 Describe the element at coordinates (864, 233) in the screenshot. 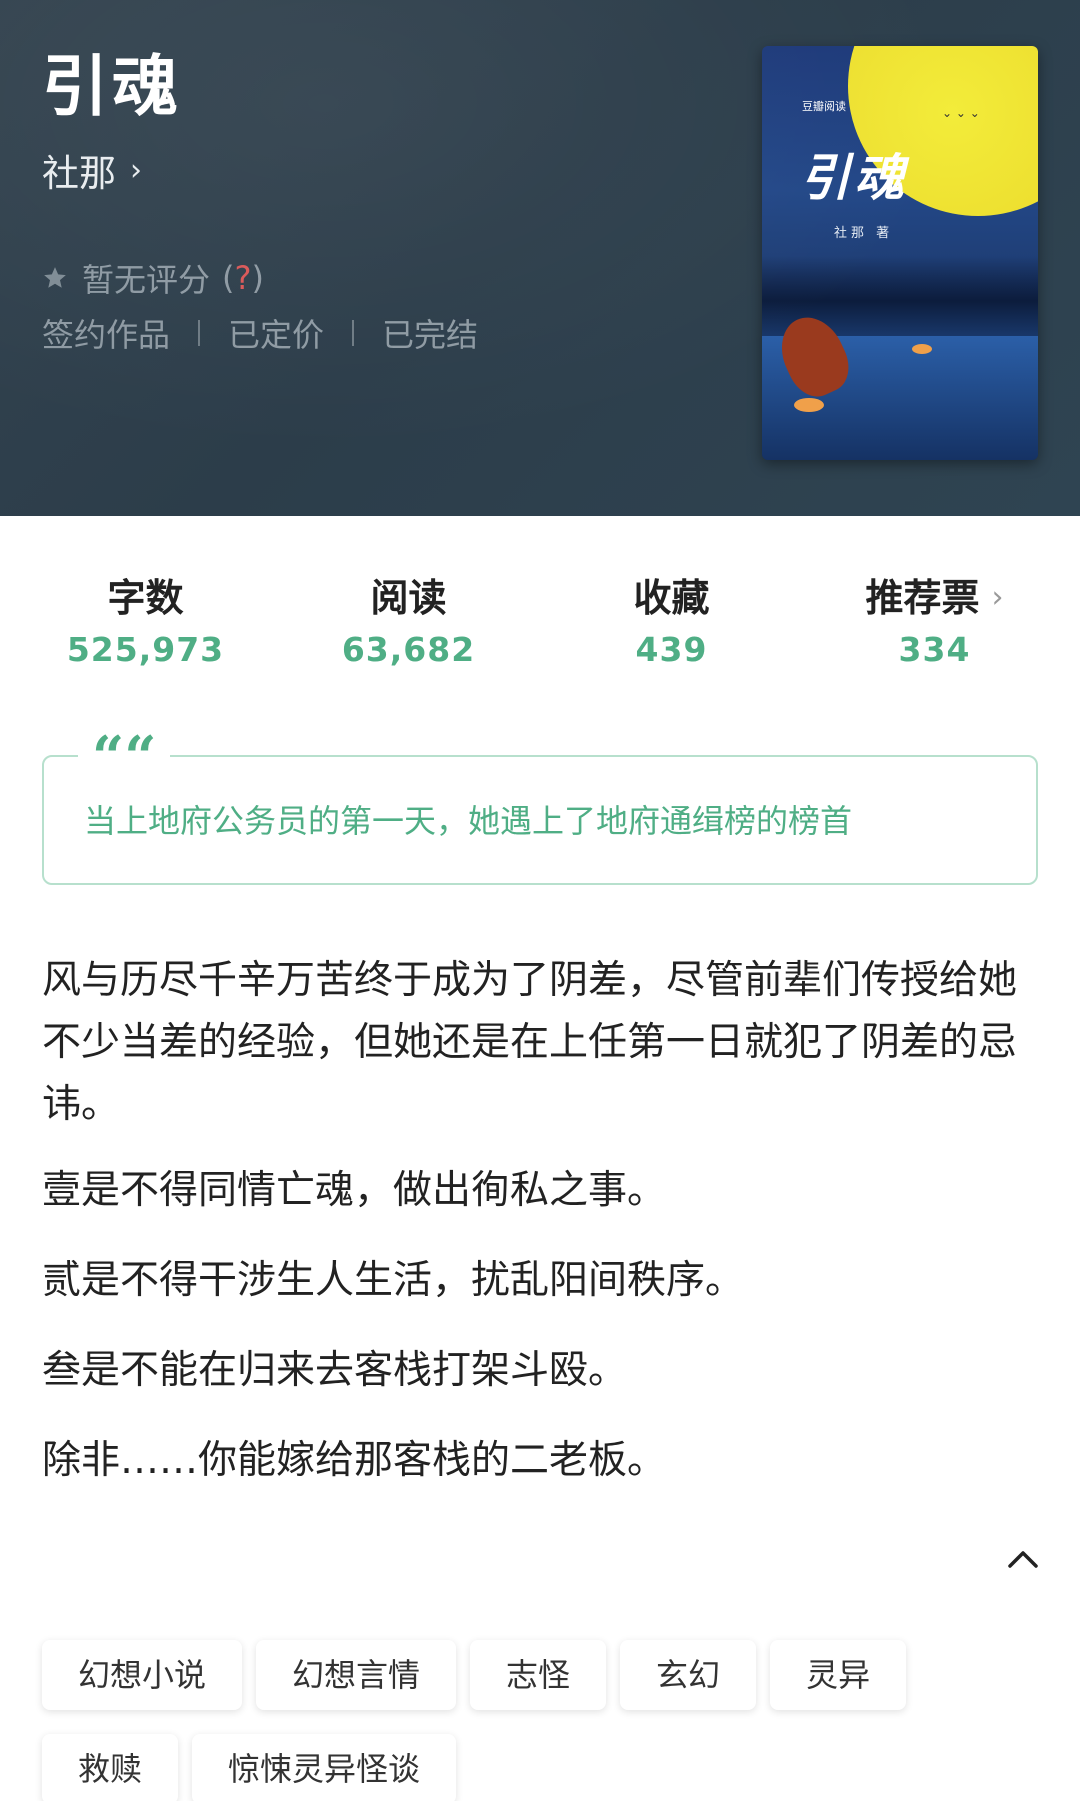

I see `cover-author: 社那 著` at that location.